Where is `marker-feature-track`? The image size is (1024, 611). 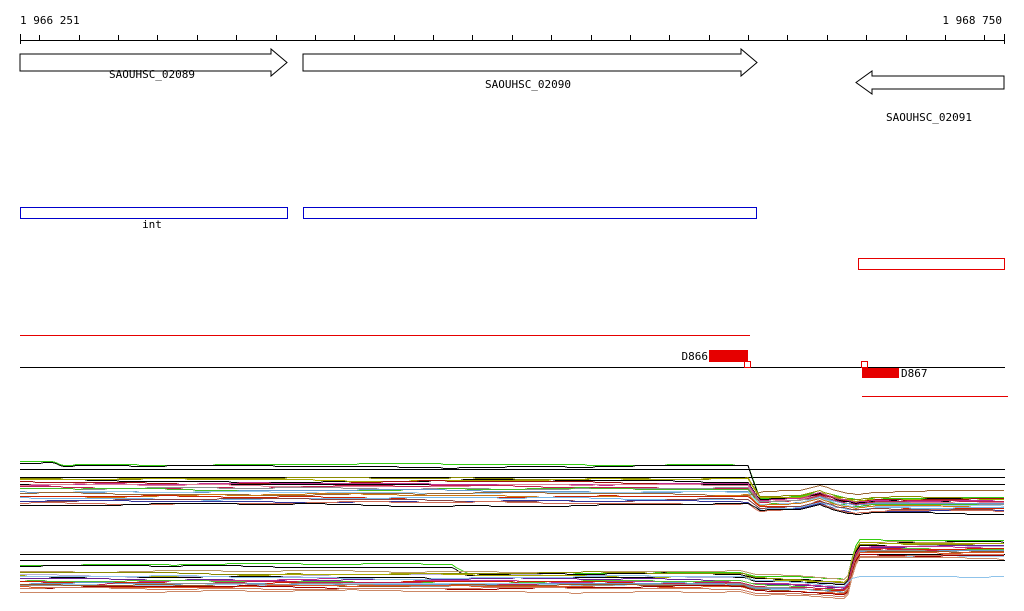 marker-feature-track is located at coordinates (804, 364).